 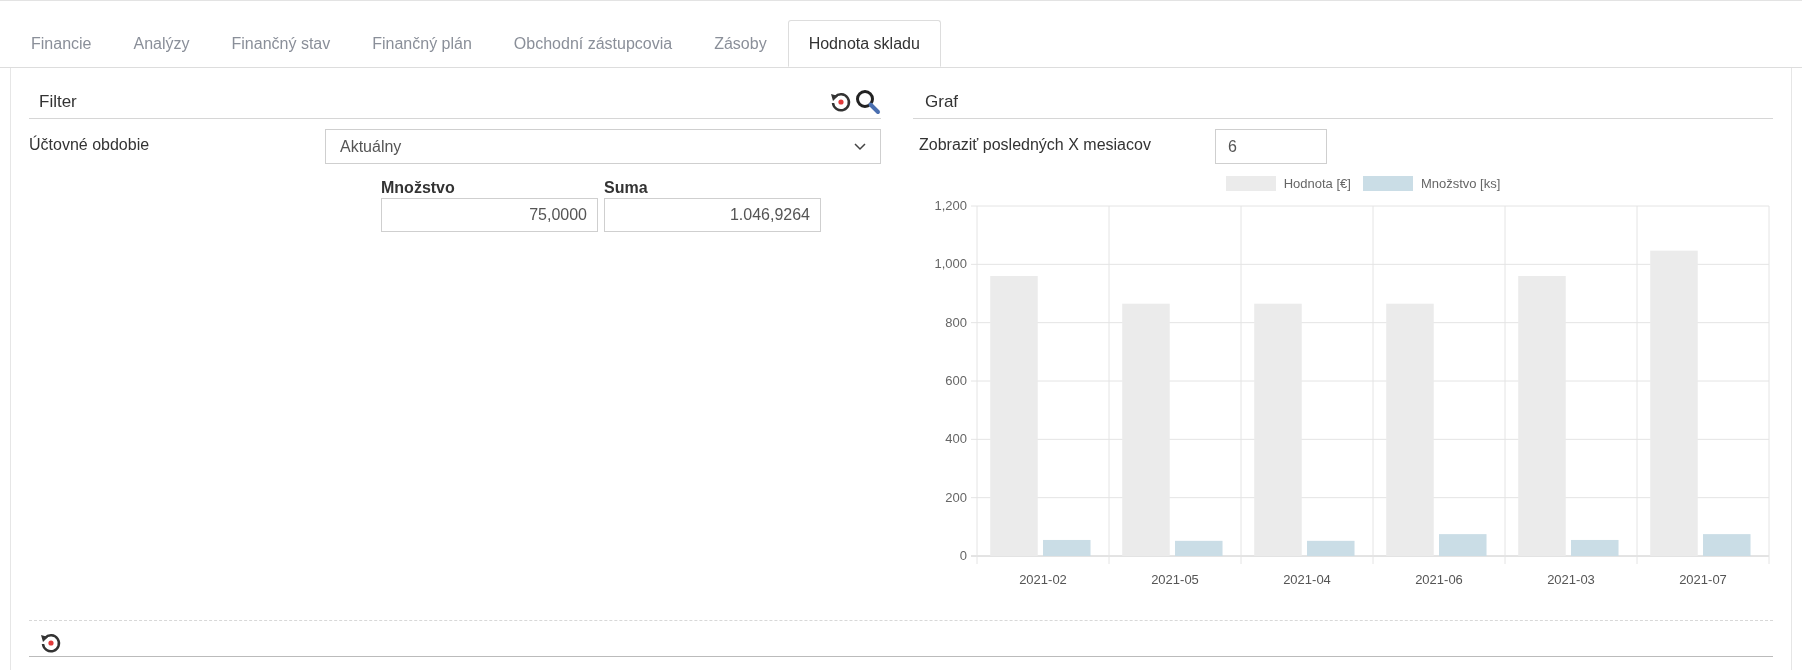 What do you see at coordinates (1043, 579) in the screenshot?
I see `axis-category-label: 2021-02` at bounding box center [1043, 579].